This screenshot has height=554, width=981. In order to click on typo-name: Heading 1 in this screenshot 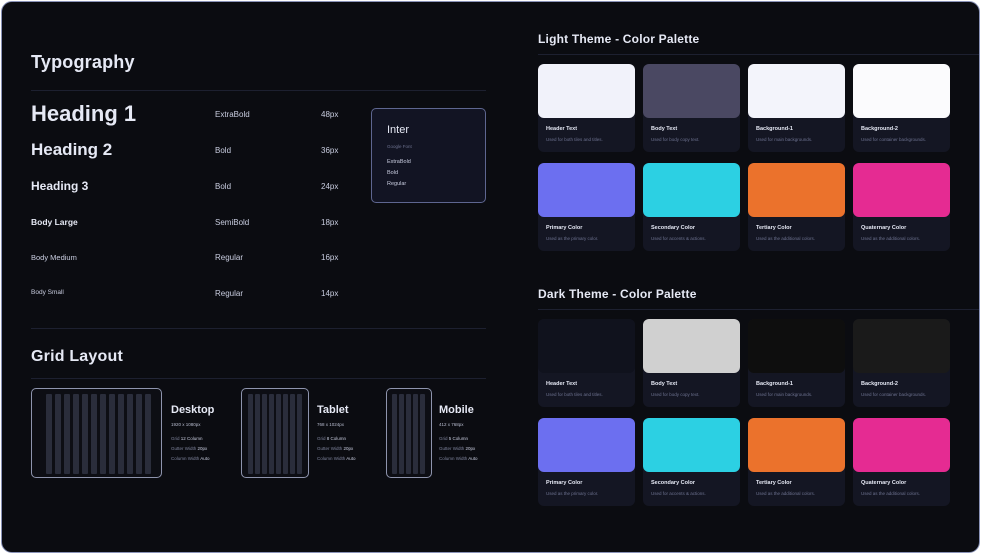, I will do `click(84, 113)`.